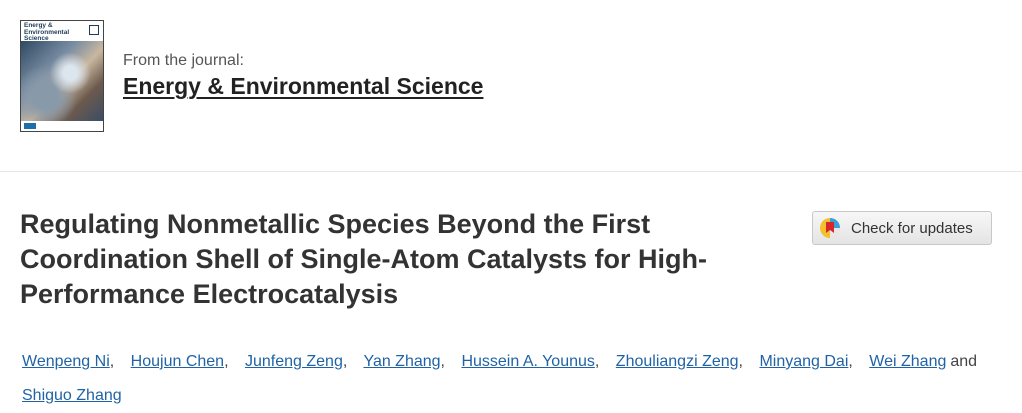 The width and height of the screenshot is (1022, 413). Describe the element at coordinates (72, 395) in the screenshot. I see `author-link: Shiguo Zhang` at that location.